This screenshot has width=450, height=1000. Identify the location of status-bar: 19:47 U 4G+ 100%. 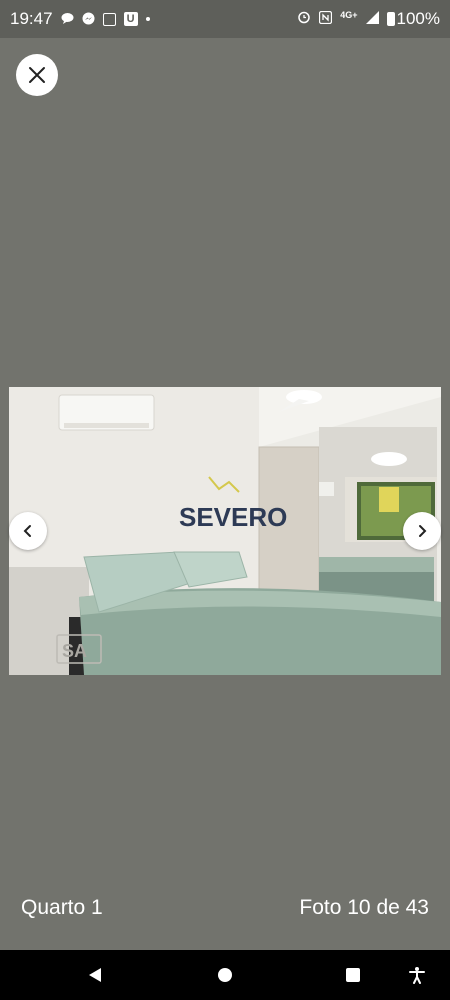
(225, 19).